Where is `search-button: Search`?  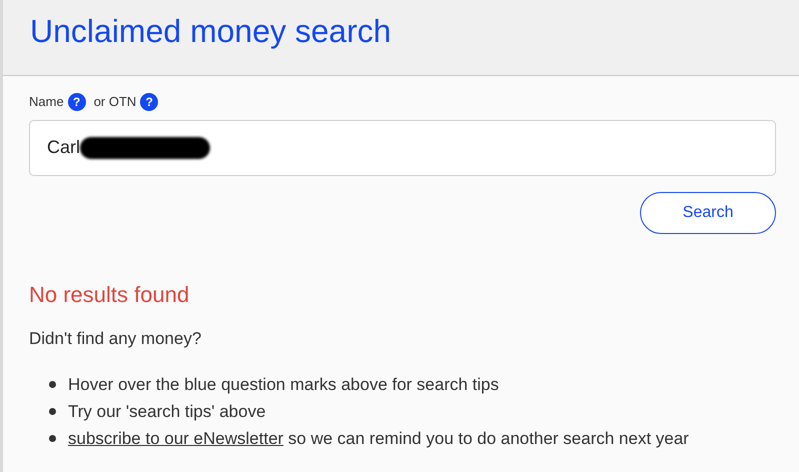 search-button: Search is located at coordinates (708, 213).